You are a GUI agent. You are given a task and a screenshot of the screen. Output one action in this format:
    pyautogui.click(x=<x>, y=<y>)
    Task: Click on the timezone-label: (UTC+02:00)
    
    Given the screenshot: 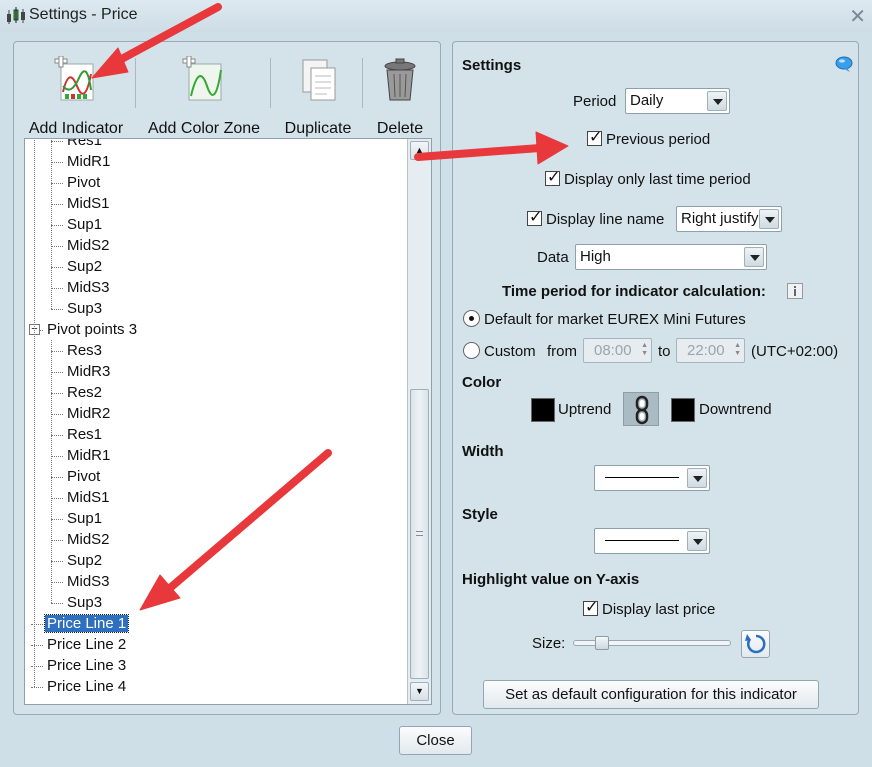 What is the action you would take?
    pyautogui.click(x=795, y=351)
    